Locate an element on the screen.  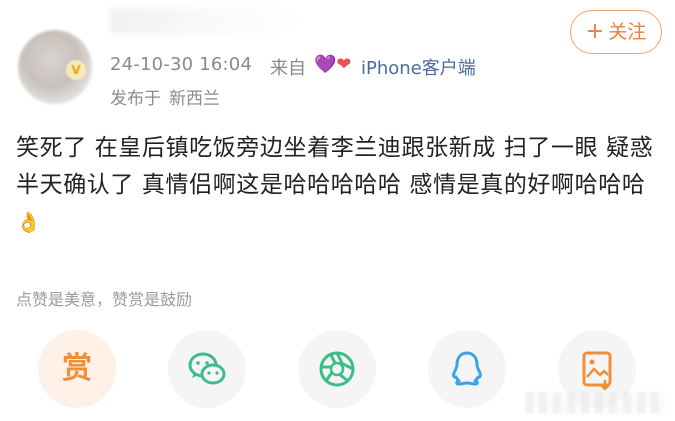
location-line: 发布于 新西兰 is located at coordinates (165, 96).